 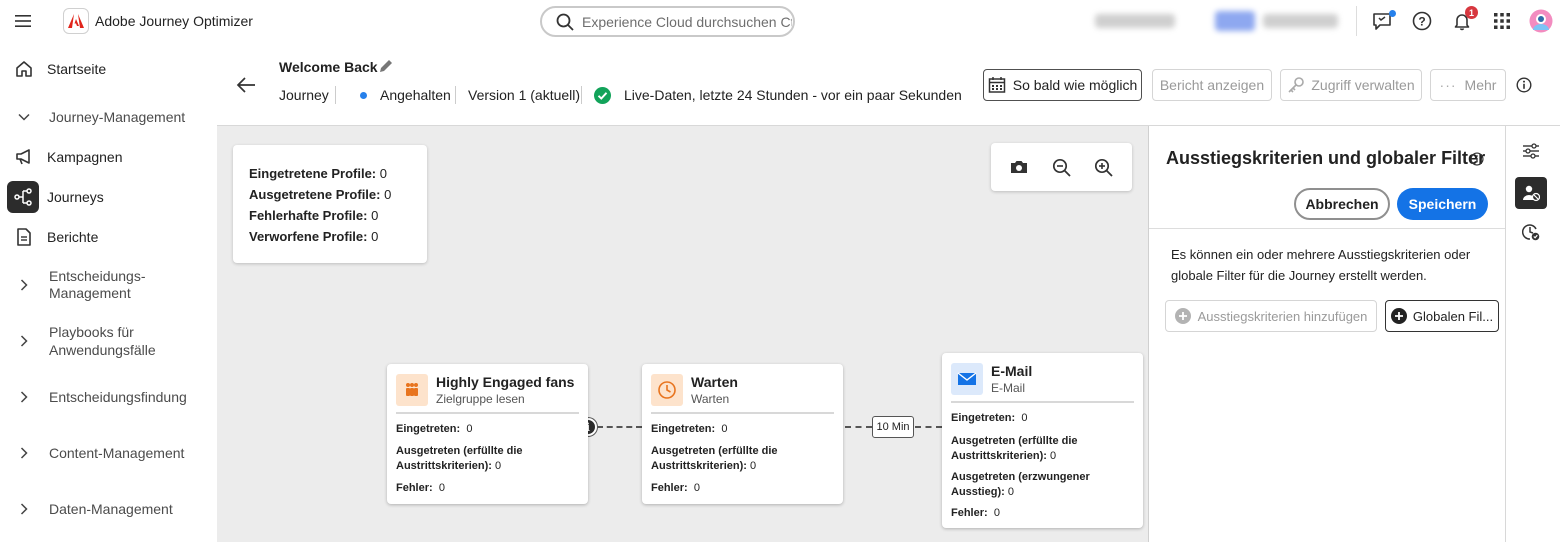 I want to click on sidebar-item-entscheidungsfindung: Entscheidungsfindung, so click(x=108, y=397).